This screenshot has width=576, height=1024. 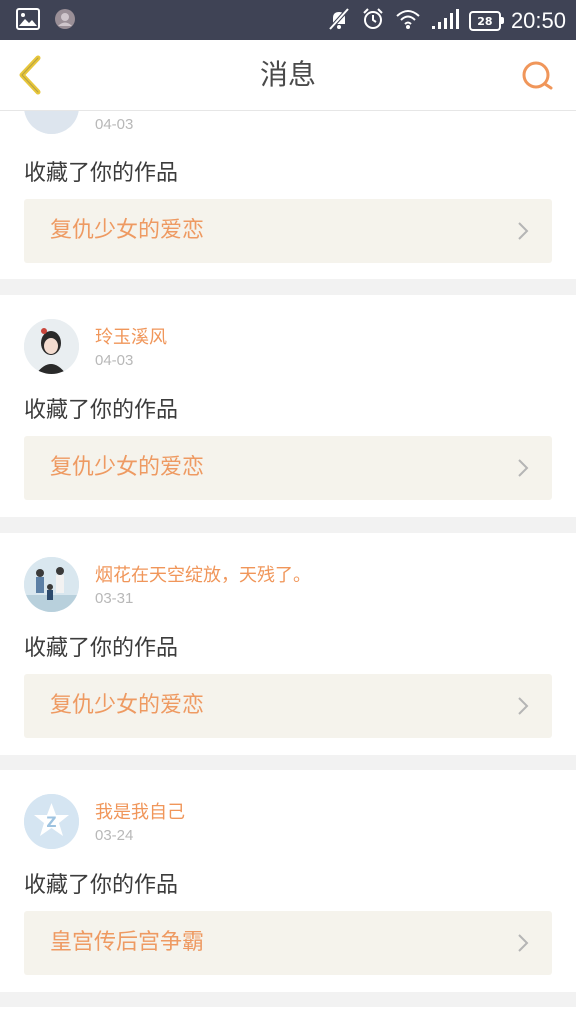 What do you see at coordinates (288, 1015) in the screenshot?
I see `message-card` at bounding box center [288, 1015].